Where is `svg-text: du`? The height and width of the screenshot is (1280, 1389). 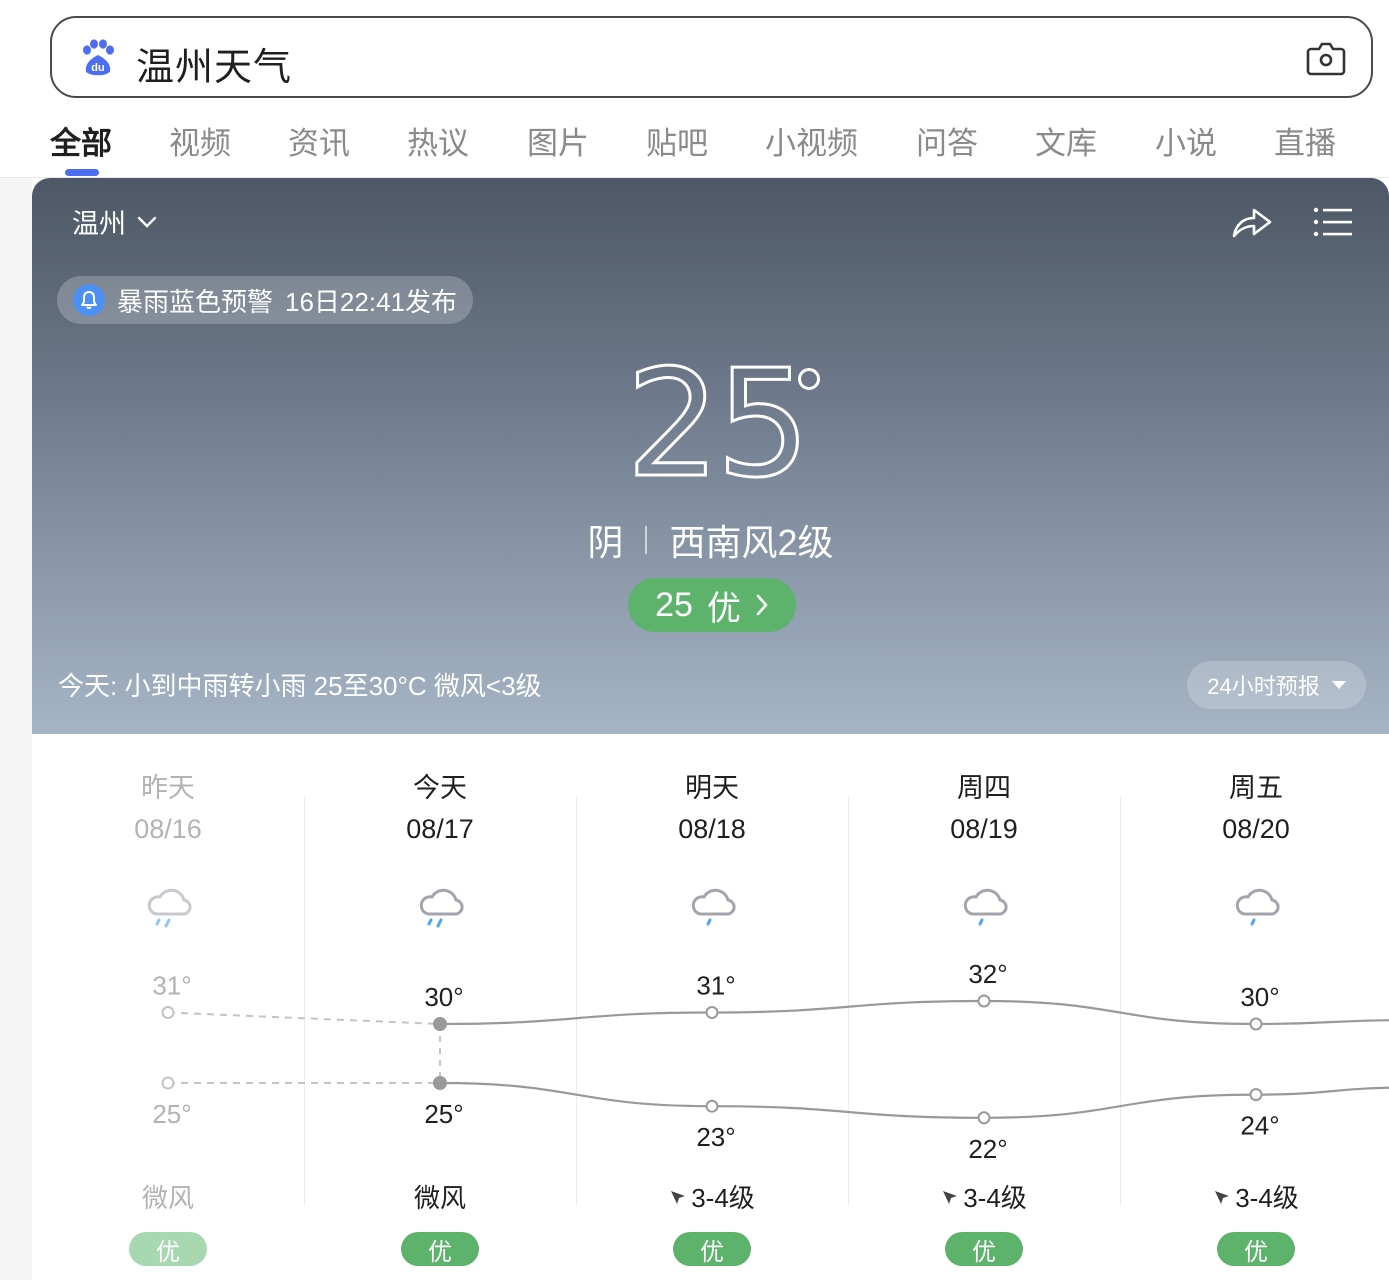 svg-text: du is located at coordinates (97, 68).